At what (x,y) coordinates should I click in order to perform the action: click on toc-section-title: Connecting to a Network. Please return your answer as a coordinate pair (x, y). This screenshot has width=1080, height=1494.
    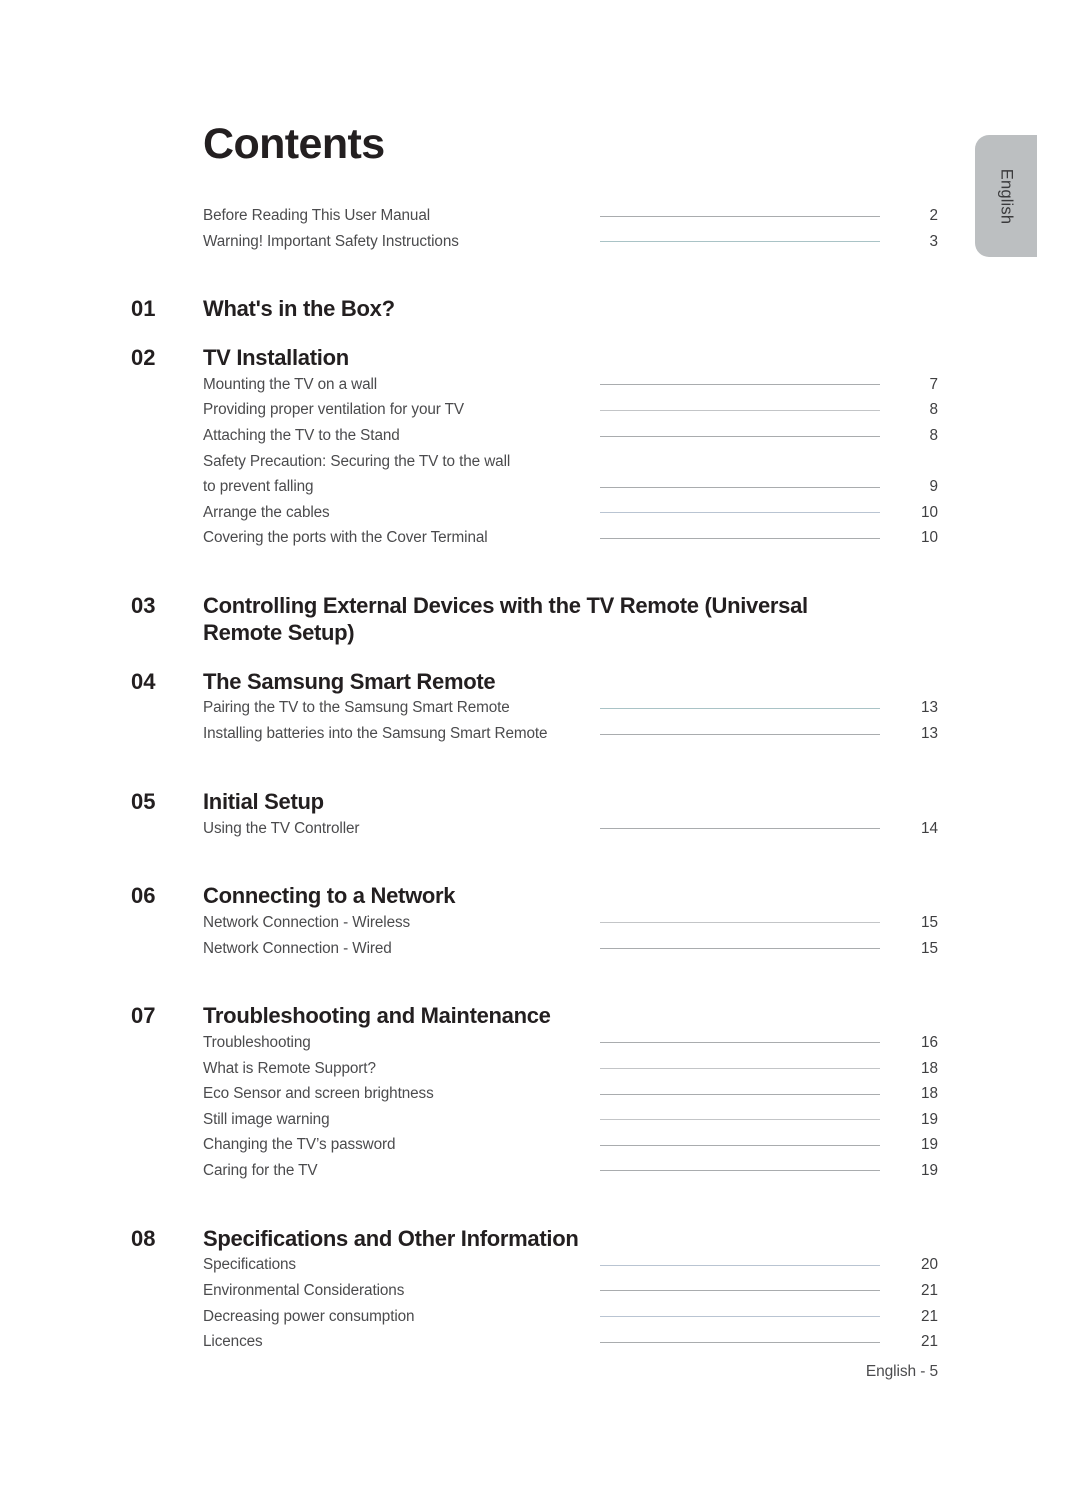
    Looking at the image, I should click on (329, 896).